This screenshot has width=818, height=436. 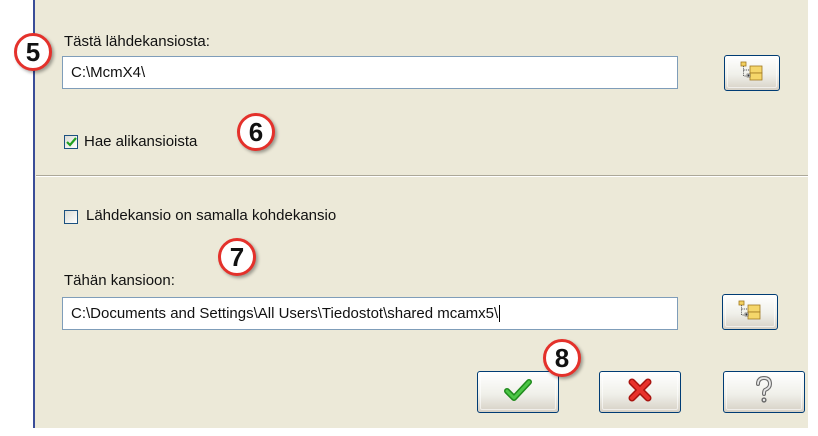 I want to click on source-folder-value: C:\McmX4\, so click(x=108, y=72).